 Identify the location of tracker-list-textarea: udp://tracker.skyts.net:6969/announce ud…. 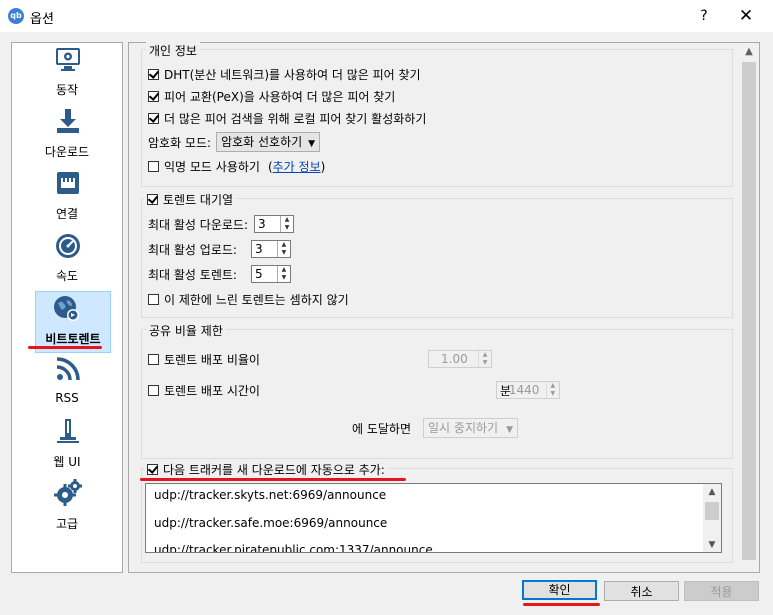
(433, 518).